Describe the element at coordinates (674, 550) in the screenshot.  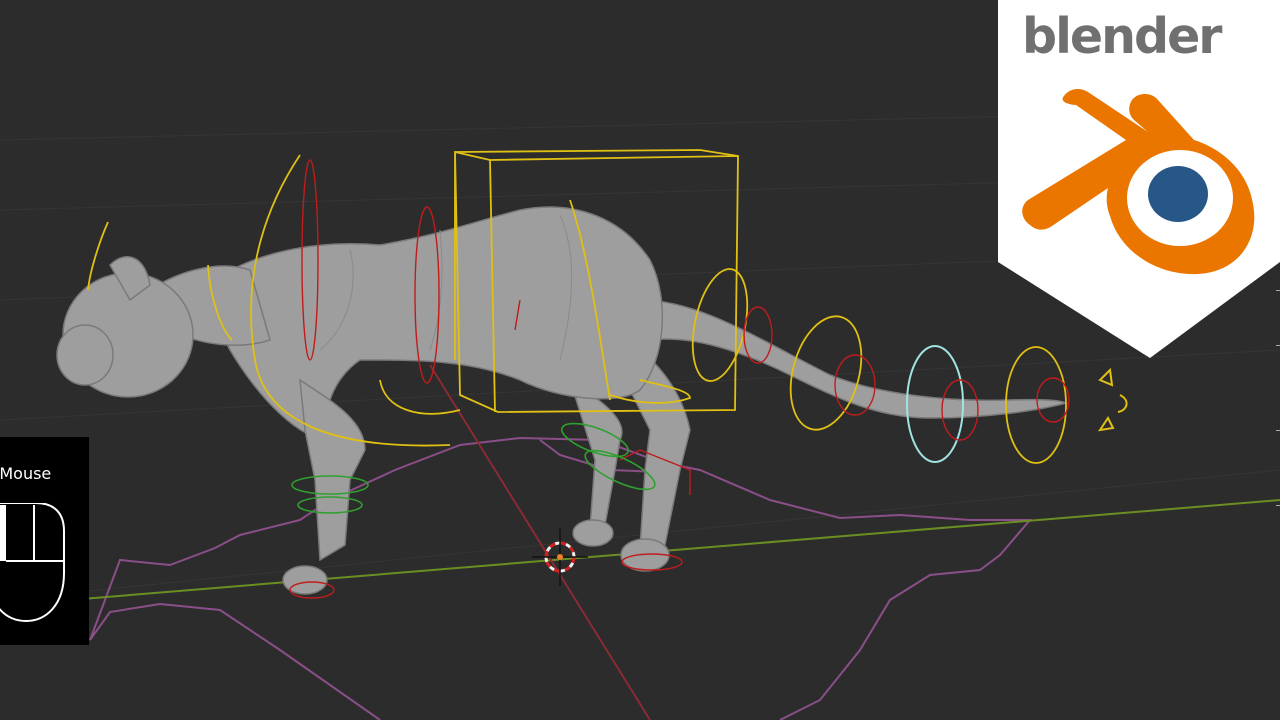
I see `x-axis-line` at that location.